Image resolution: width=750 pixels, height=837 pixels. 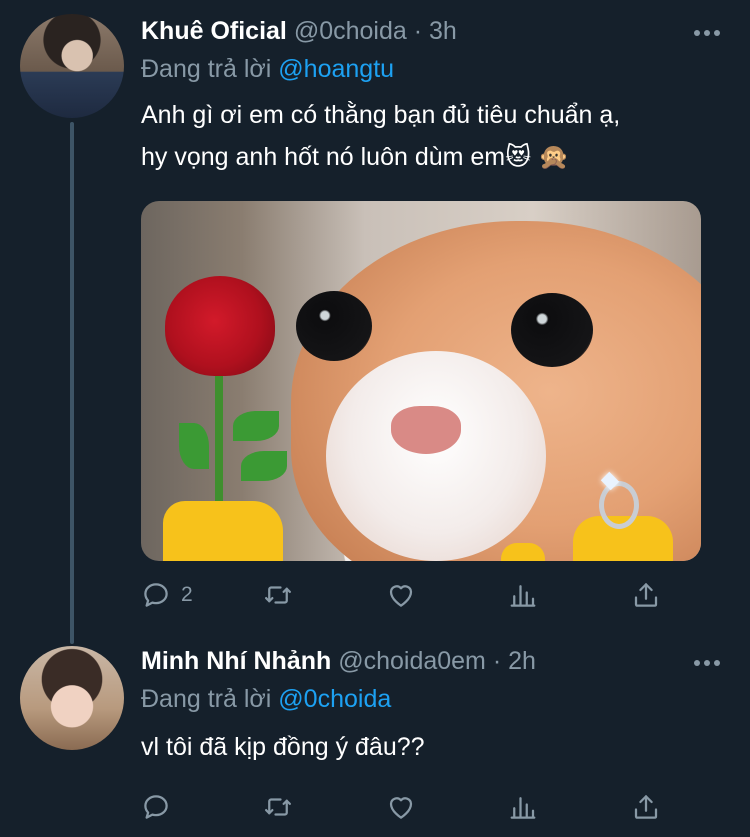 I want to click on timestamp: 3h, so click(x=443, y=31).